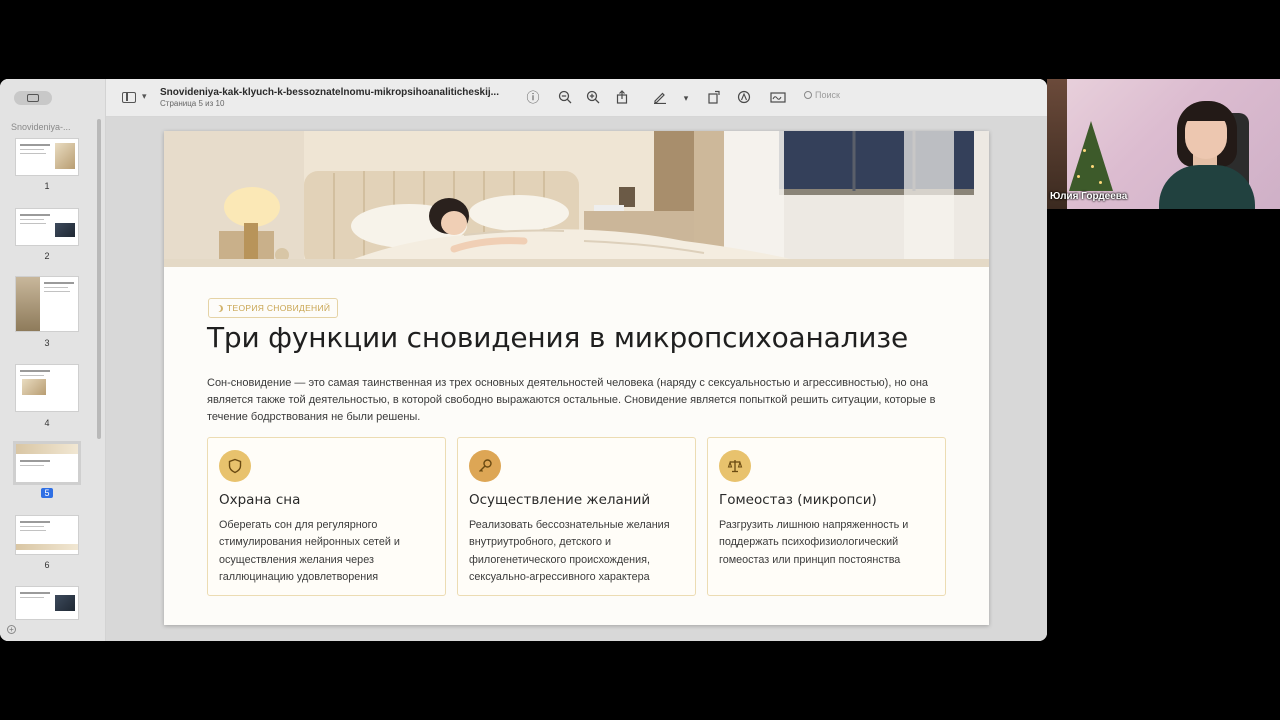 This screenshot has height=720, width=1280. I want to click on shield-icon, so click(235, 466).